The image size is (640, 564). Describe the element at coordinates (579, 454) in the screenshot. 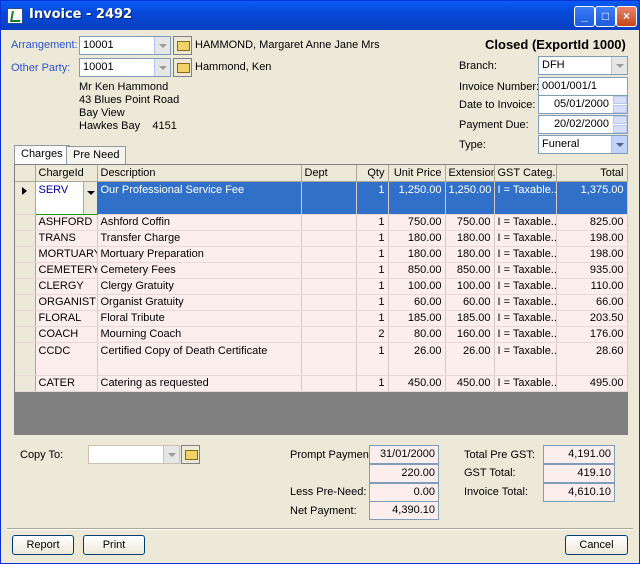

I see `total-pre-gst-field: 4,191.00` at that location.